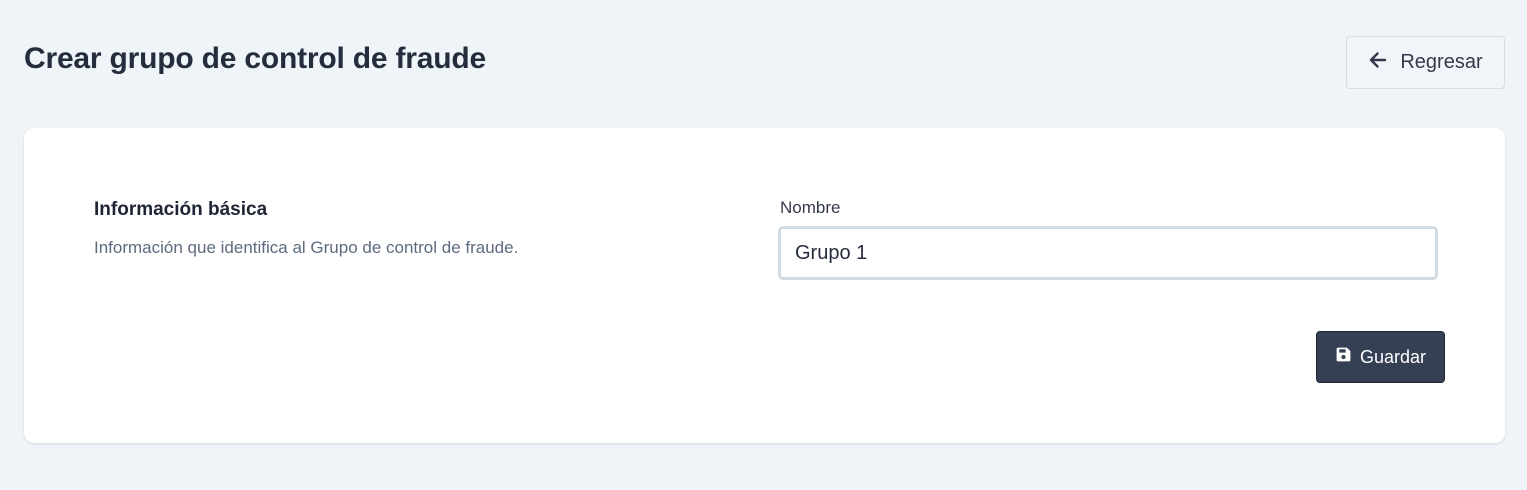 The height and width of the screenshot is (490, 1527). Describe the element at coordinates (1378, 63) in the screenshot. I see `arrow-left-icon` at that location.